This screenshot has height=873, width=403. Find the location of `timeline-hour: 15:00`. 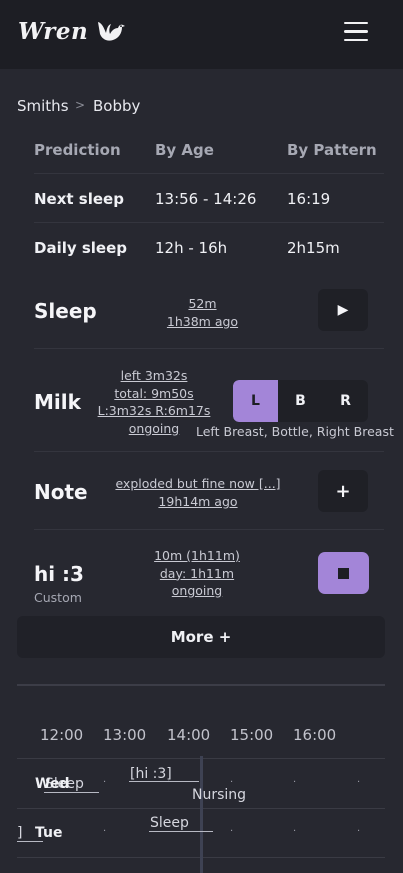

timeline-hour: 15:00 is located at coordinates (252, 735).